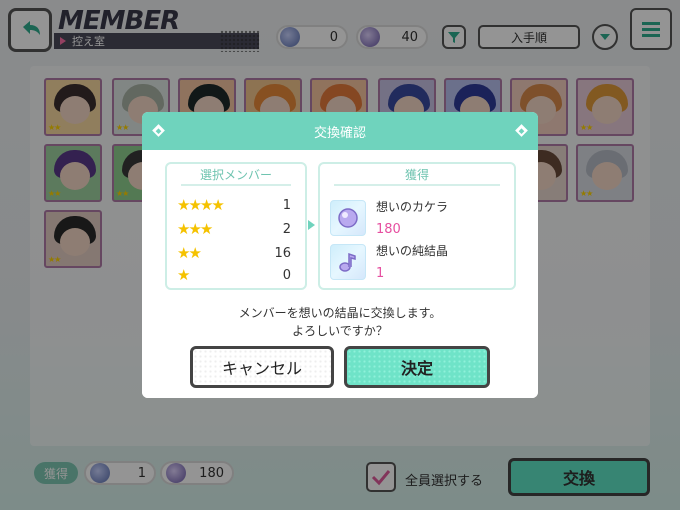 Image resolution: width=680 pixels, height=510 pixels. I want to click on panel-title-line: 獲得, so click(417, 176).